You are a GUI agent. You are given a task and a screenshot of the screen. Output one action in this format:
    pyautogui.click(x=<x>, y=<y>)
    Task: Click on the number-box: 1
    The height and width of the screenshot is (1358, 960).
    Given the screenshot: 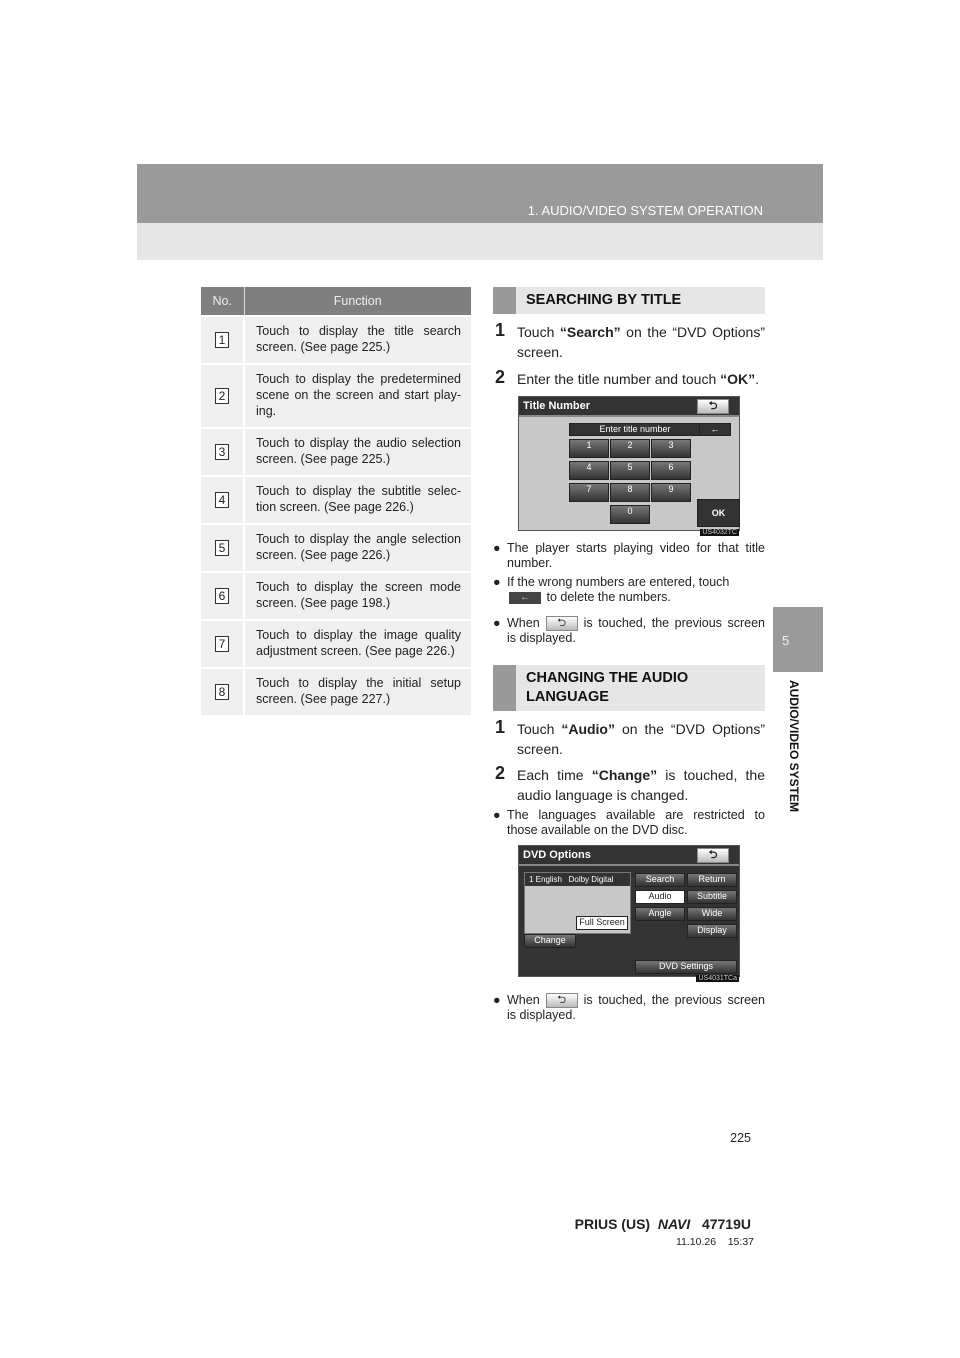 What is the action you would take?
    pyautogui.click(x=222, y=340)
    